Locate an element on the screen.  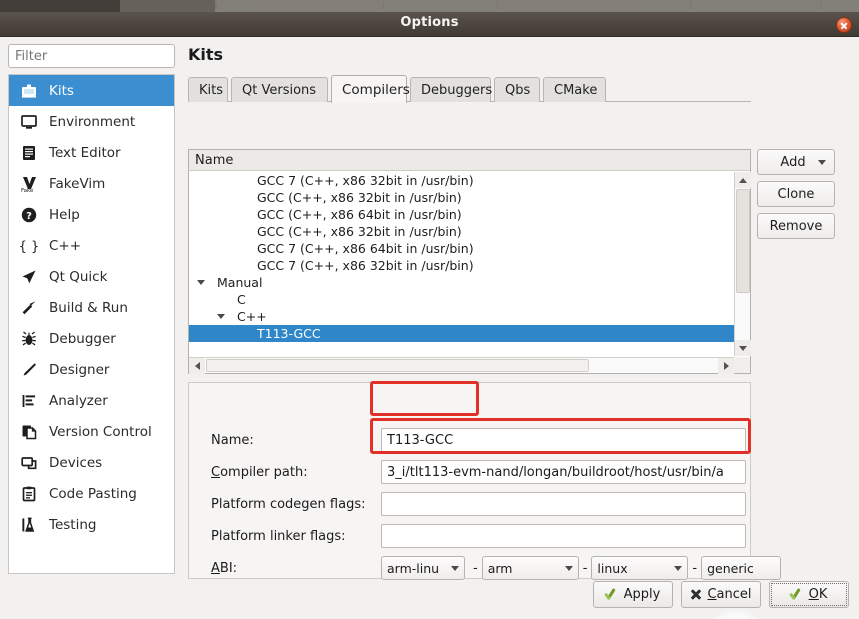
sidebar-item-fakevim: Fake FakeVim is located at coordinates (91, 183).